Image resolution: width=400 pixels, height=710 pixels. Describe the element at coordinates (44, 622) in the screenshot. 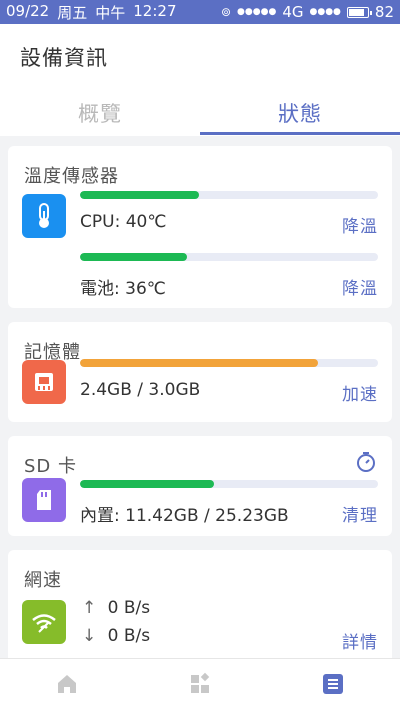

I see `wifi-icon` at that location.